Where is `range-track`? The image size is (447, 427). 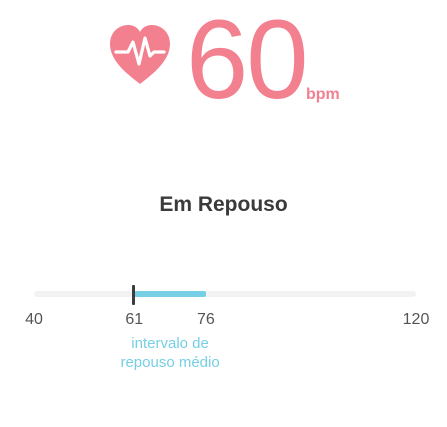
range-track is located at coordinates (225, 294).